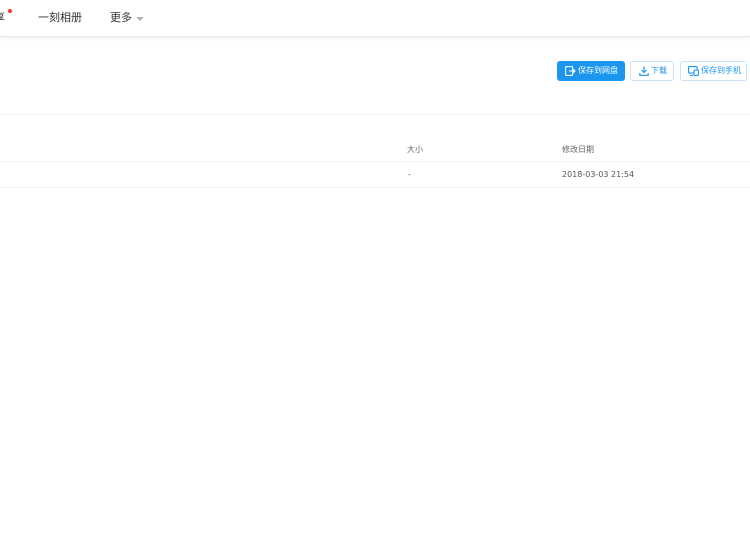 This screenshot has width=750, height=550. I want to click on save-to-phone-button: 保存到手机, so click(713, 71).